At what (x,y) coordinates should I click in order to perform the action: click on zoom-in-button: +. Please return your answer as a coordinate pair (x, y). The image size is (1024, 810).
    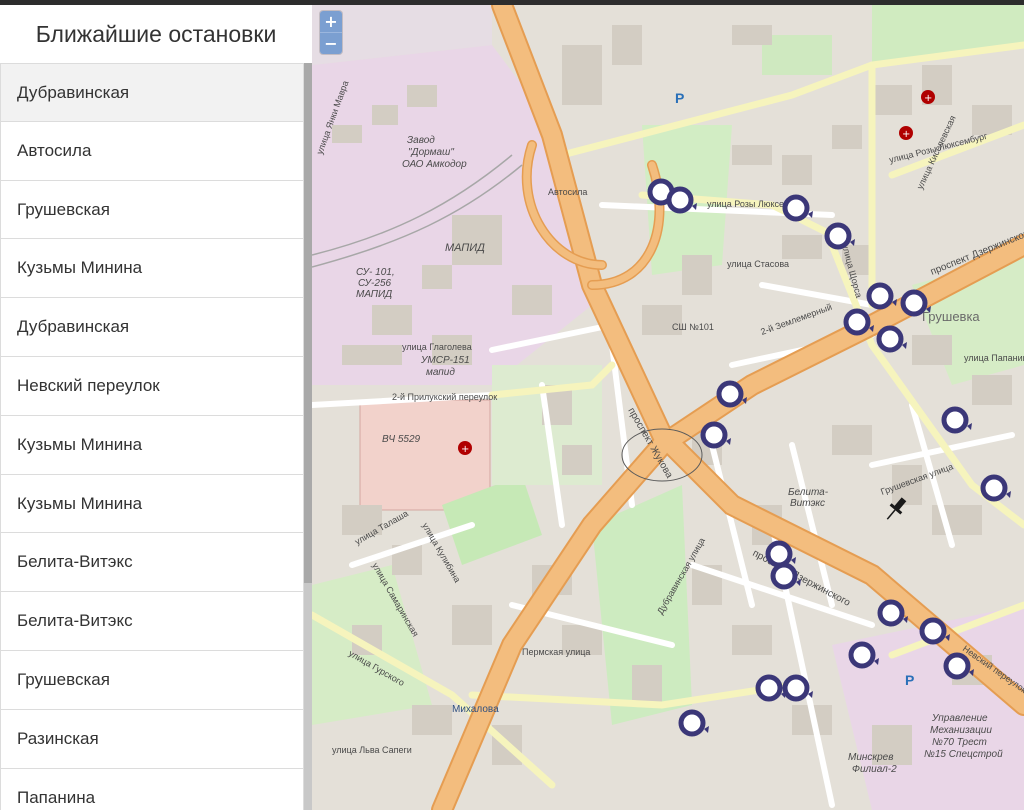
    Looking at the image, I should click on (331, 21).